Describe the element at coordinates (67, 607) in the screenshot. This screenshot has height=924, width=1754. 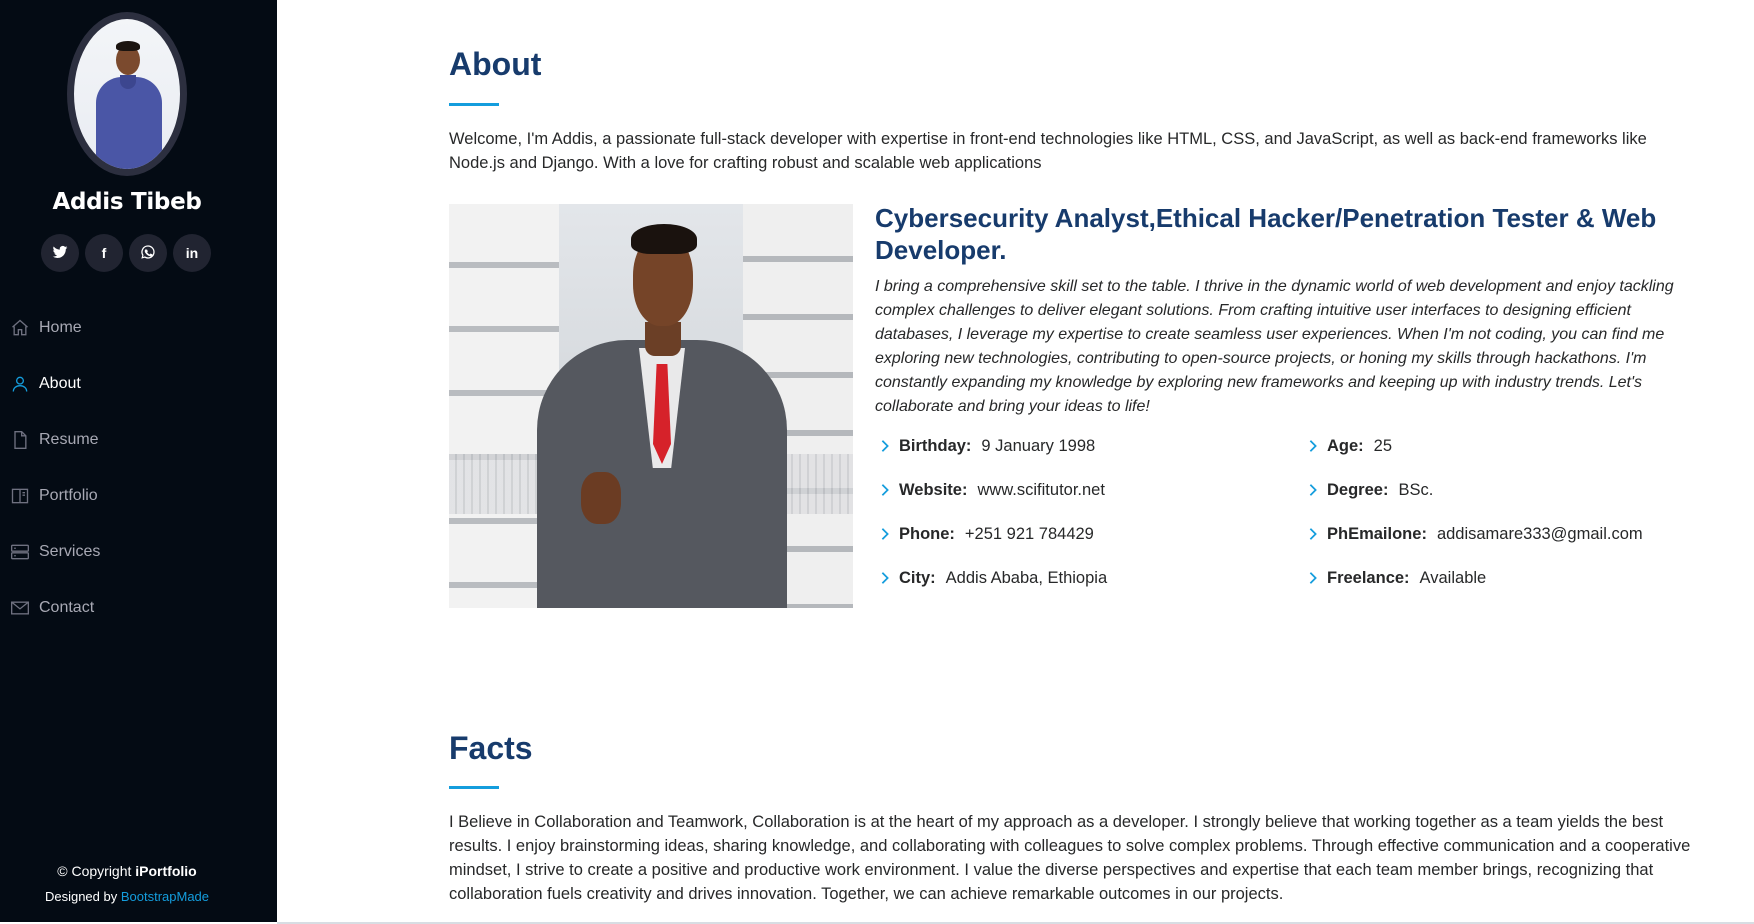
I see `nav-item-label: Contact` at that location.